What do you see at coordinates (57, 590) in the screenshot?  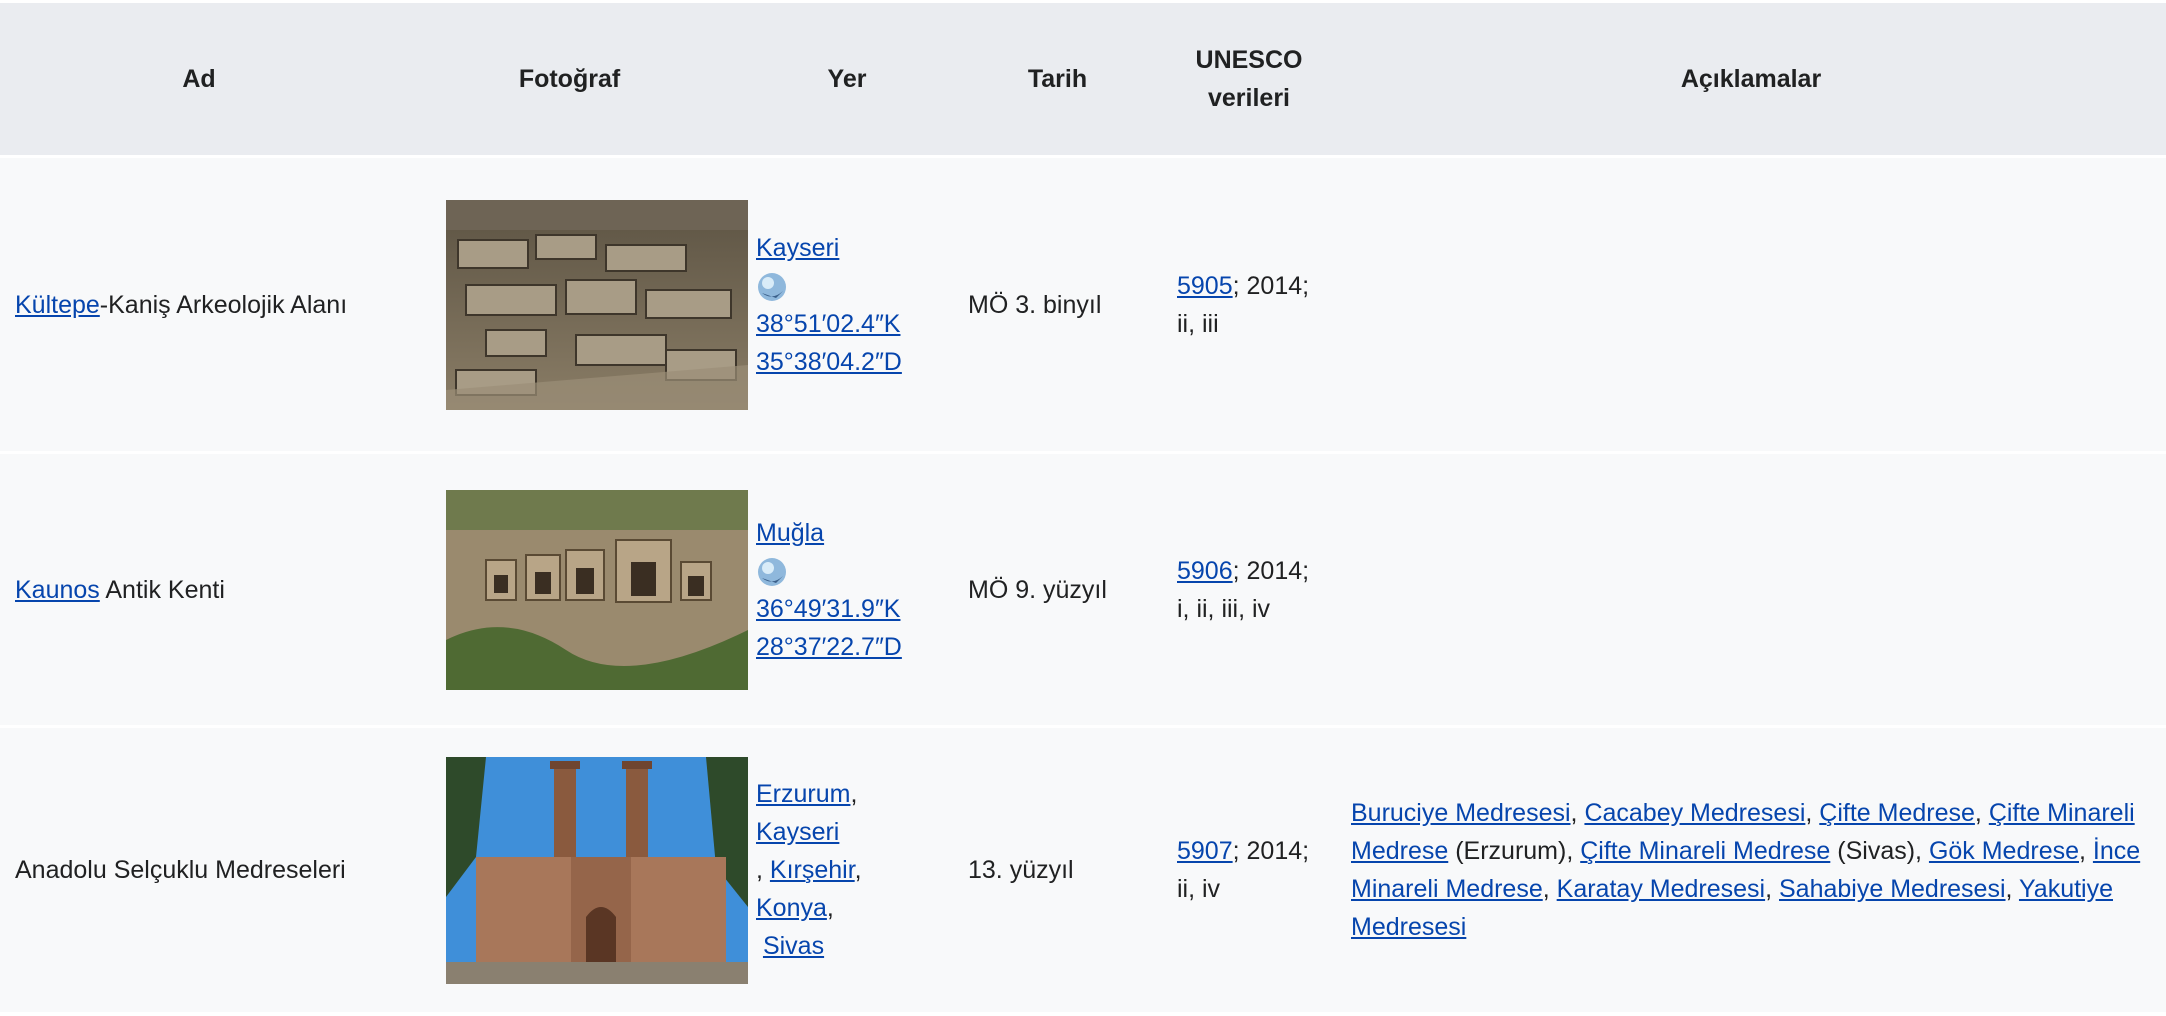 I see `site-name-link: Kaunos` at bounding box center [57, 590].